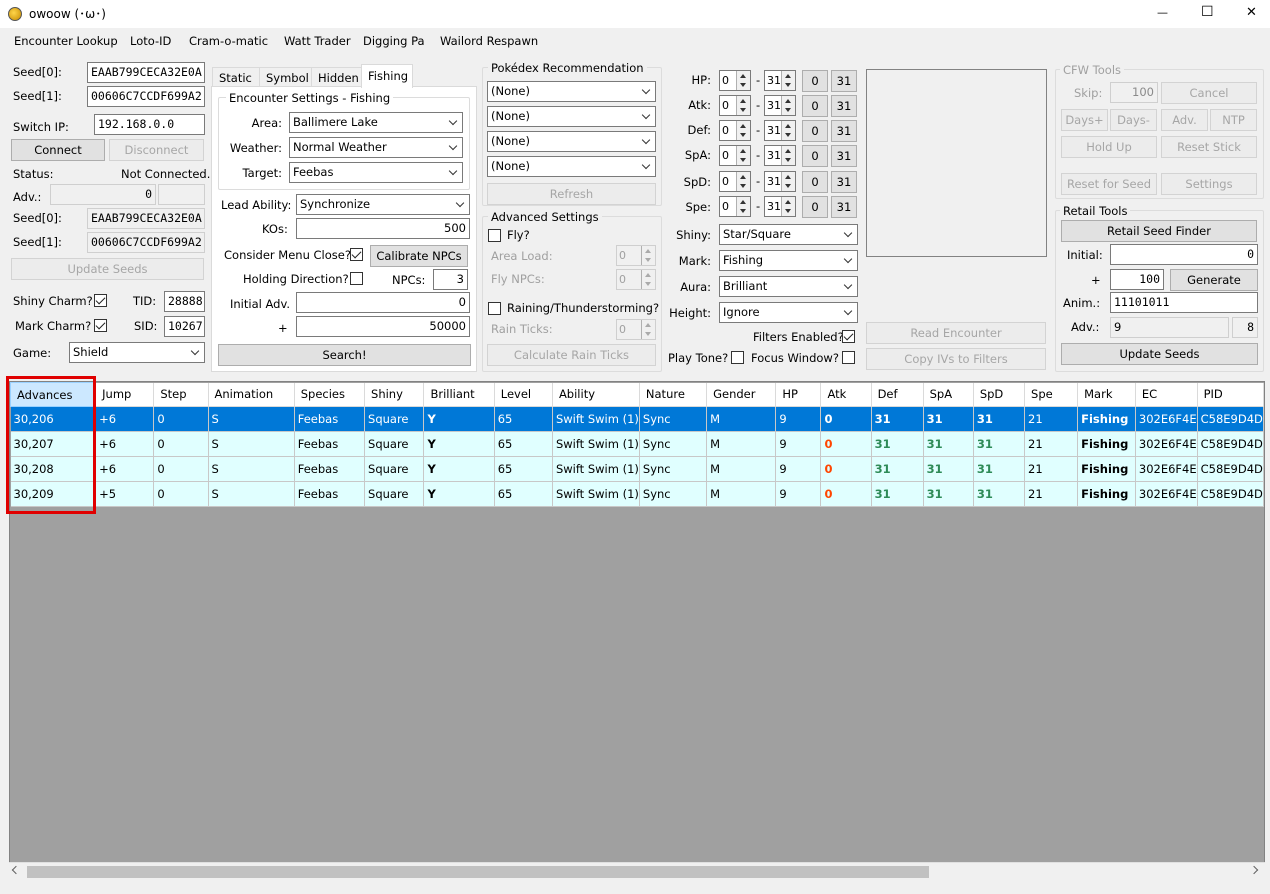 This screenshot has width=1270, height=894. What do you see at coordinates (741, 394) in the screenshot?
I see `column-header-gender: Gender` at bounding box center [741, 394].